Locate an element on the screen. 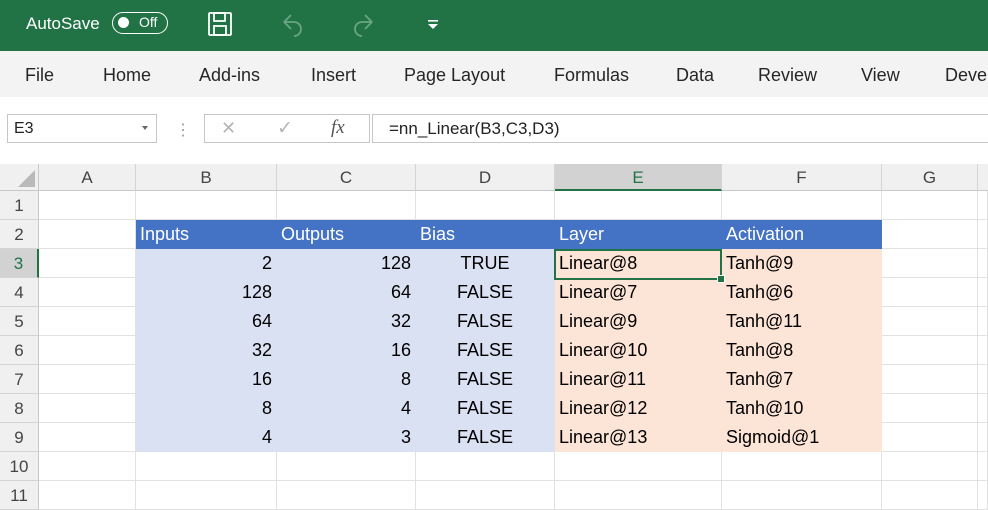 This screenshot has height=510, width=988. cell-d2: Bias is located at coordinates (485, 234).